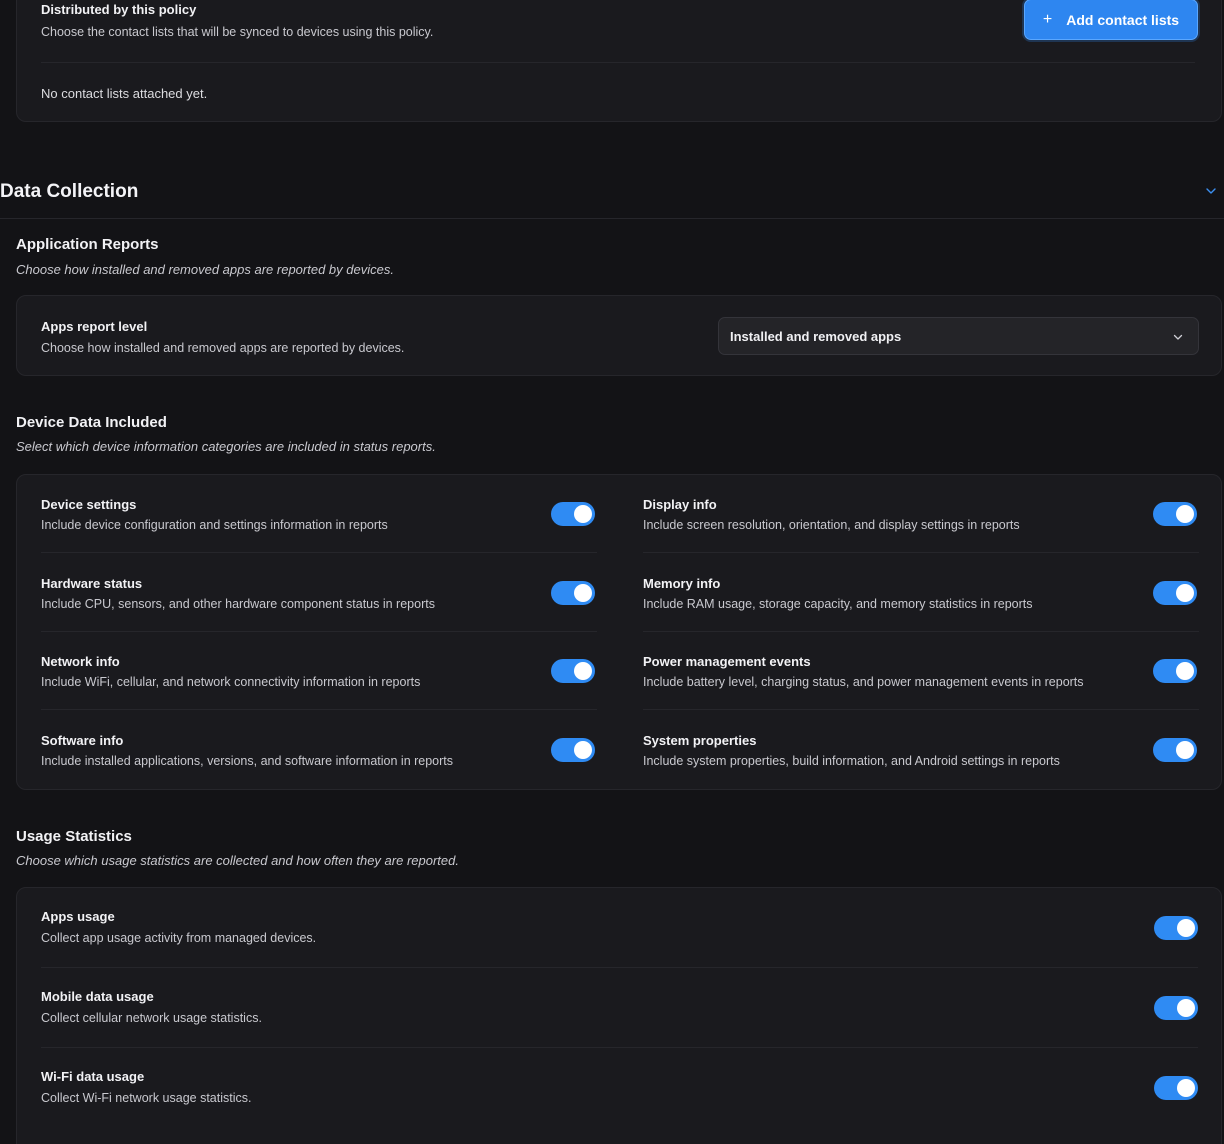 This screenshot has width=1224, height=1144. I want to click on device-data-item-label: Display info, so click(680, 504).